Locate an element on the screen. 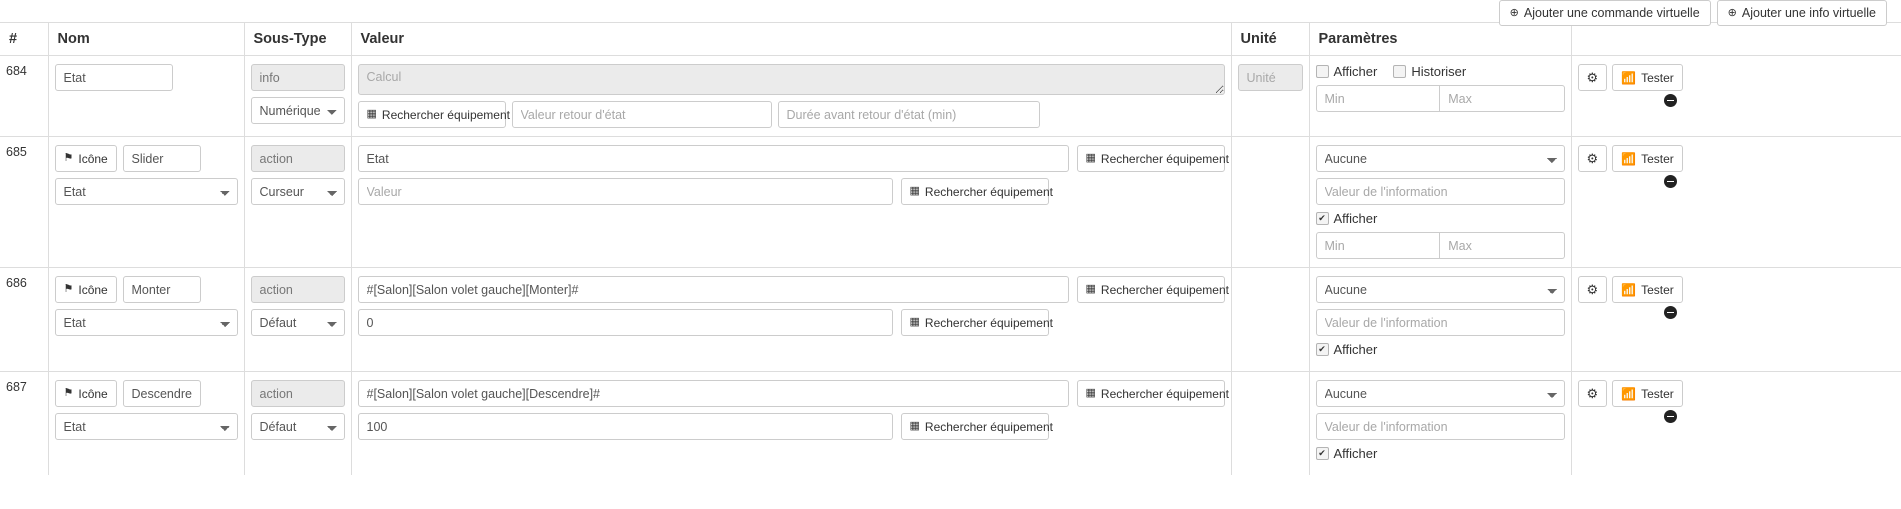 This screenshot has height=509, width=1901. row-unit-cell is located at coordinates (1269, 96).